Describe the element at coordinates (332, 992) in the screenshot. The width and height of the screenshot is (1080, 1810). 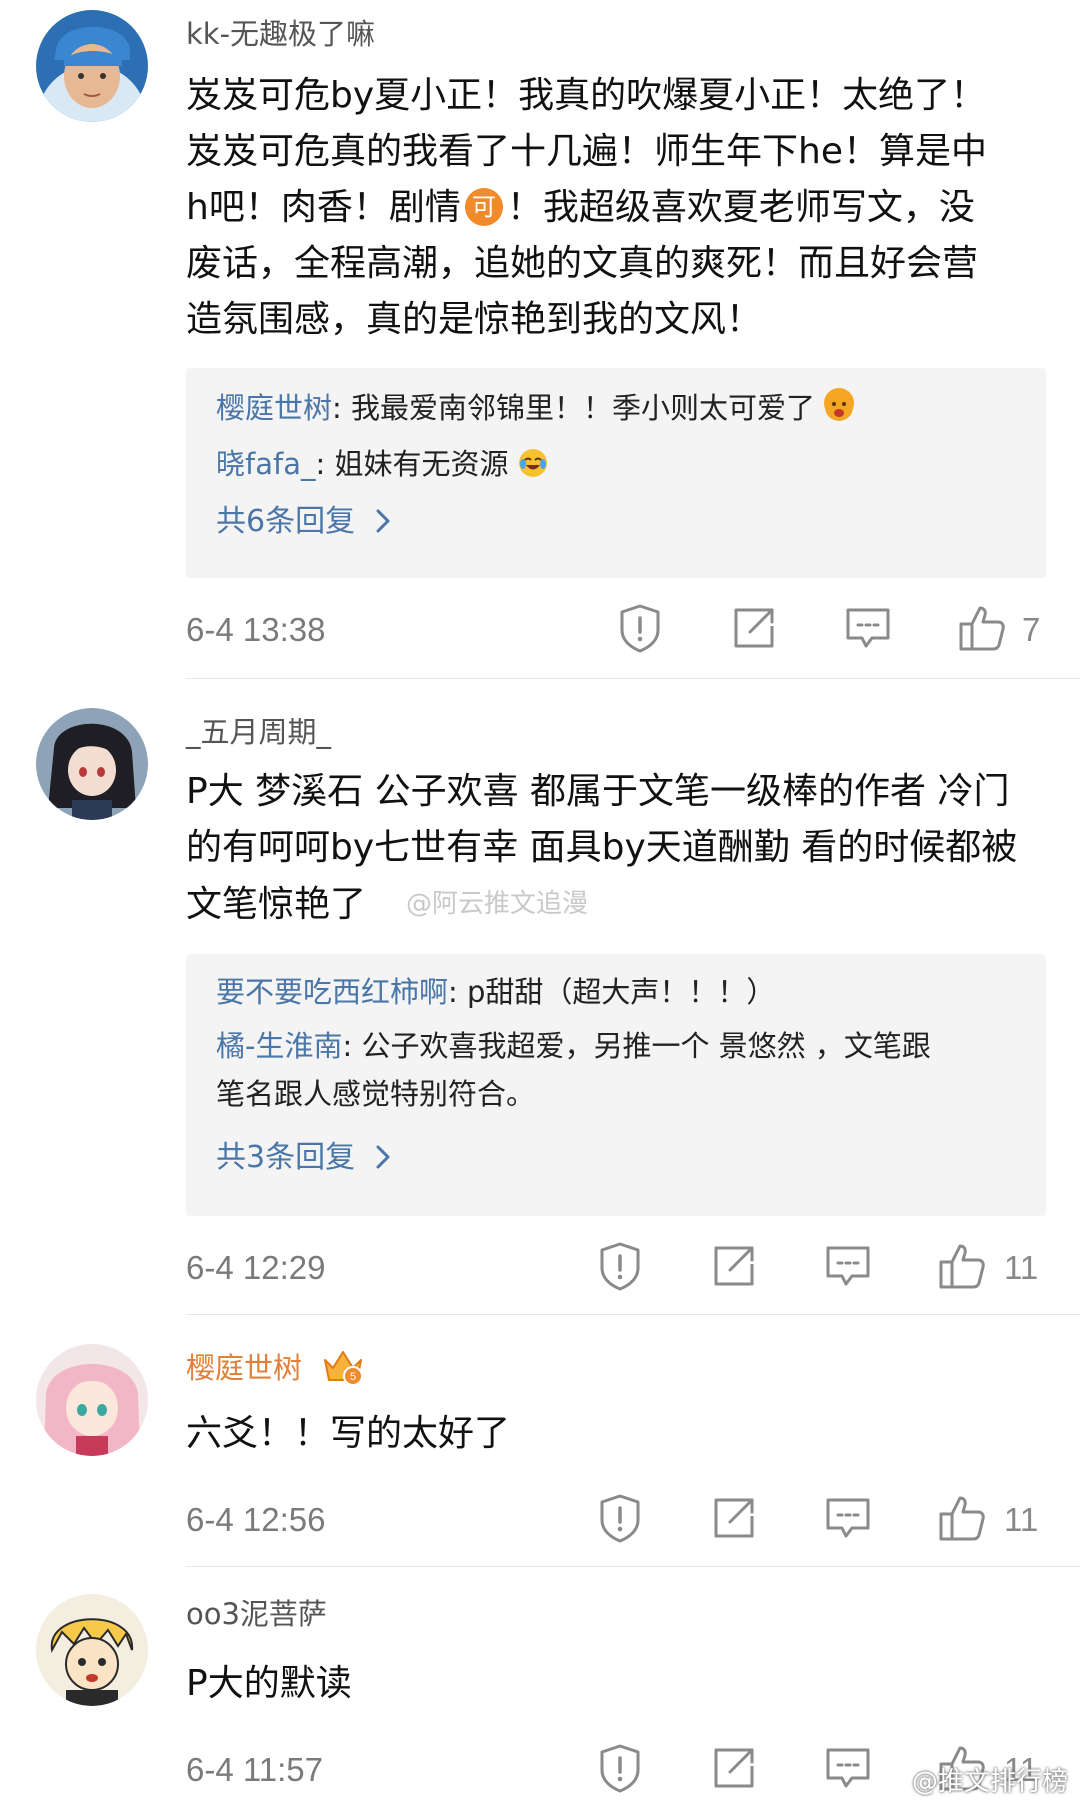
I see `reply-author: 要不要吃西红柿啊` at that location.